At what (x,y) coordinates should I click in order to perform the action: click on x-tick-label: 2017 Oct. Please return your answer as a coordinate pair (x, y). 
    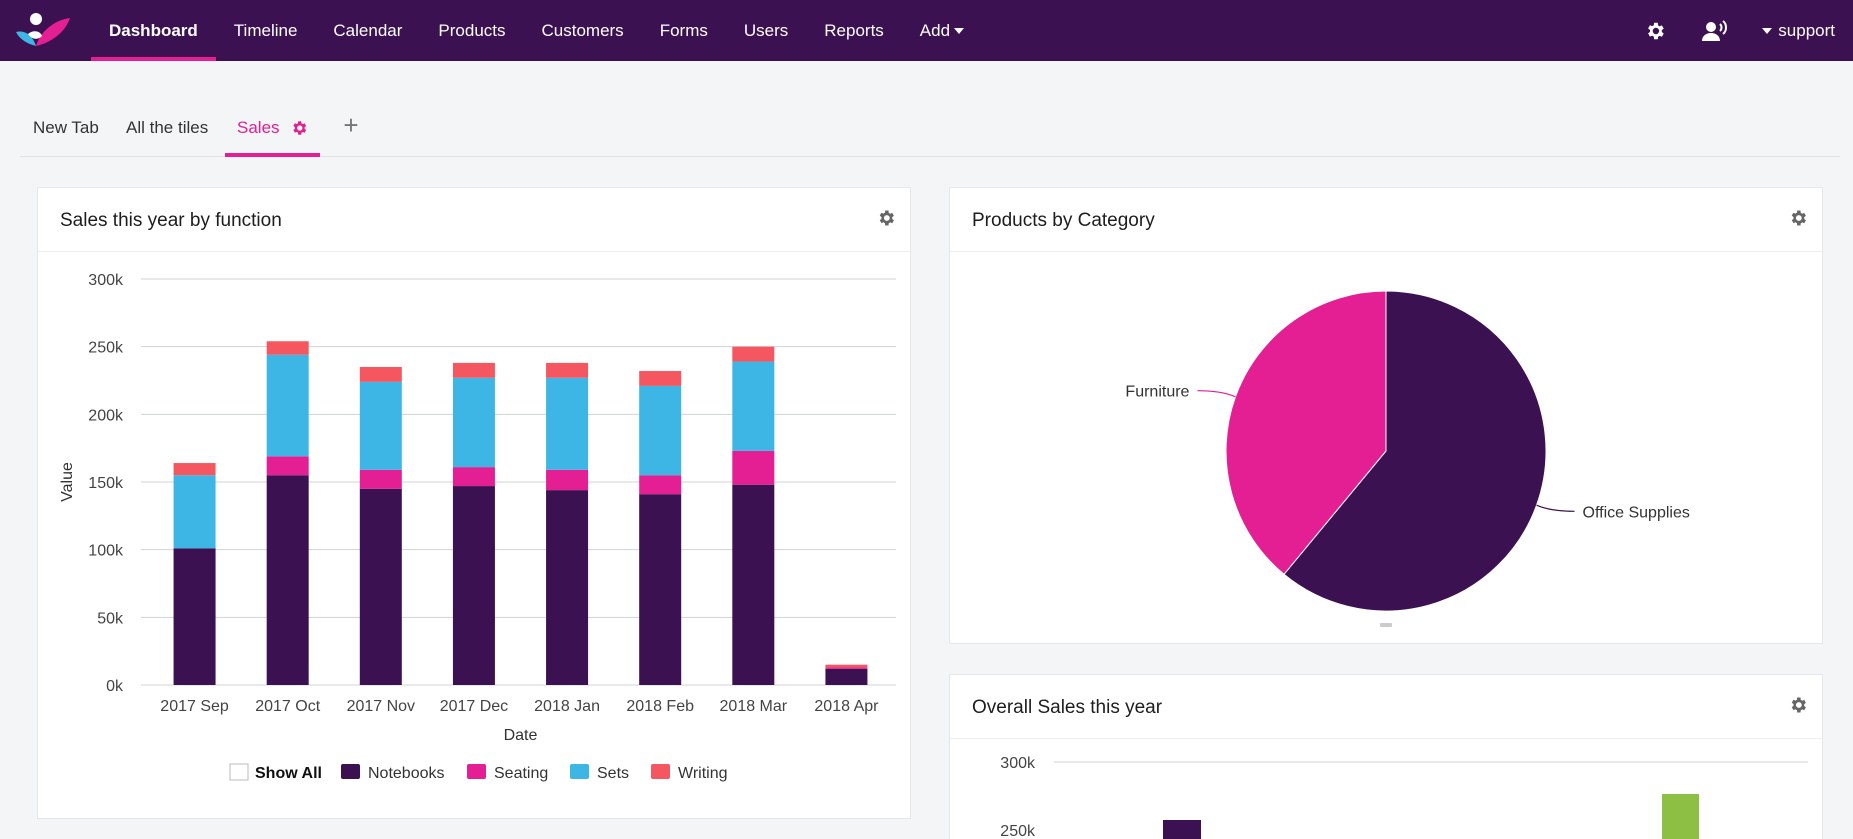
    Looking at the image, I should click on (287, 706).